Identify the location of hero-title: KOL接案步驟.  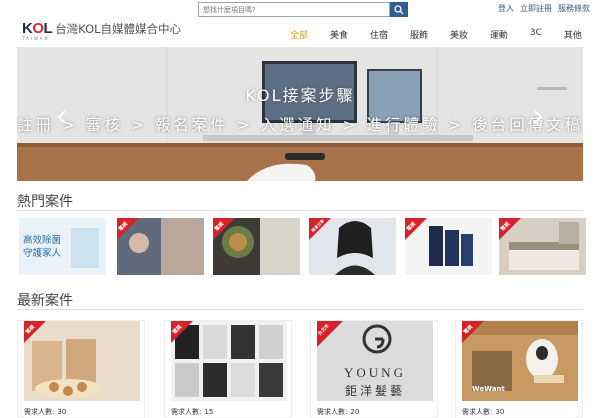
(300, 95).